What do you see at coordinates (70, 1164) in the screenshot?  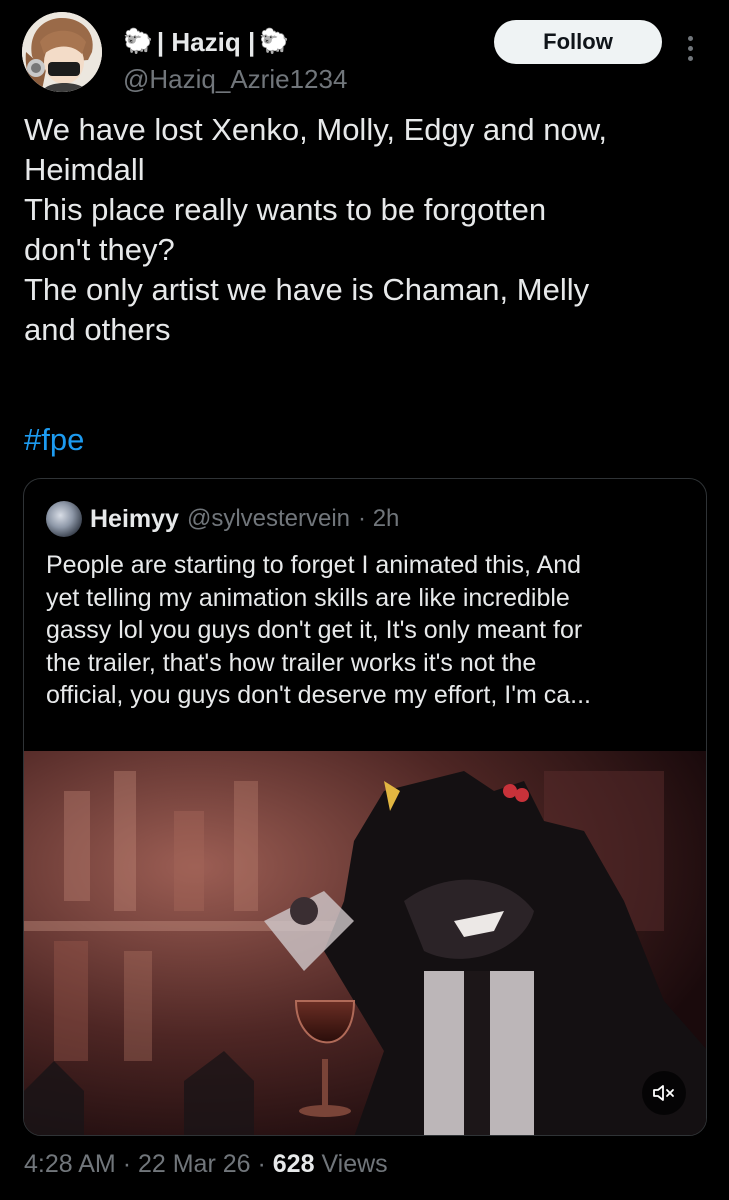 I see `tweet-time: 4:28 AM` at bounding box center [70, 1164].